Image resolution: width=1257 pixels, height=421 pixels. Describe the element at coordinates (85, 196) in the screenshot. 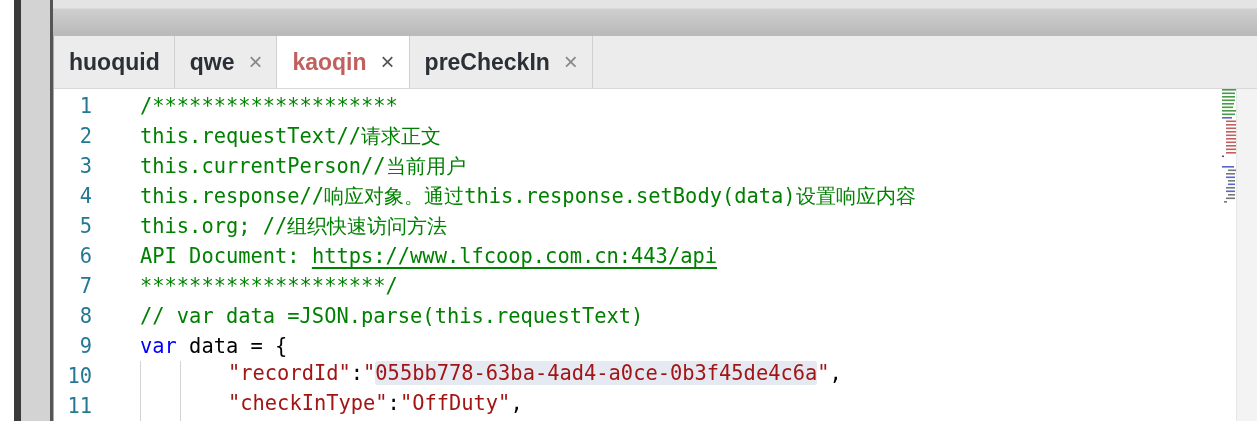

I see `line-number: 4` at that location.